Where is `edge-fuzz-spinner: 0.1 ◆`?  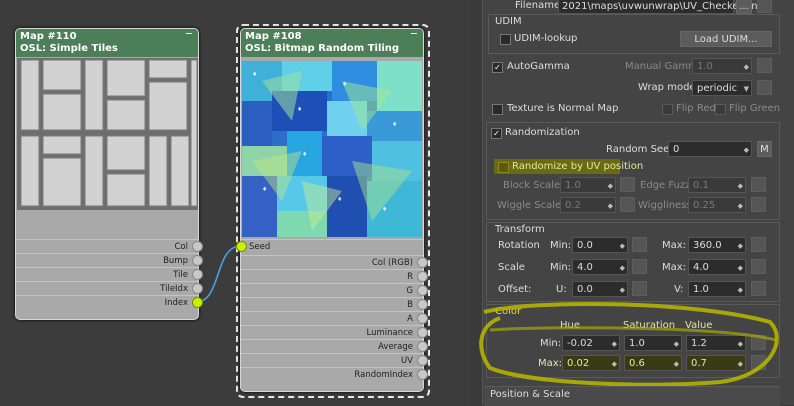 edge-fuzz-spinner: 0.1 ◆ is located at coordinates (717, 185).